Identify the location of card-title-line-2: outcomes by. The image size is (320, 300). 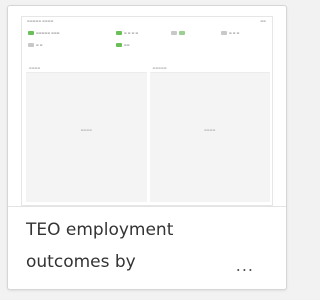
(81, 262).